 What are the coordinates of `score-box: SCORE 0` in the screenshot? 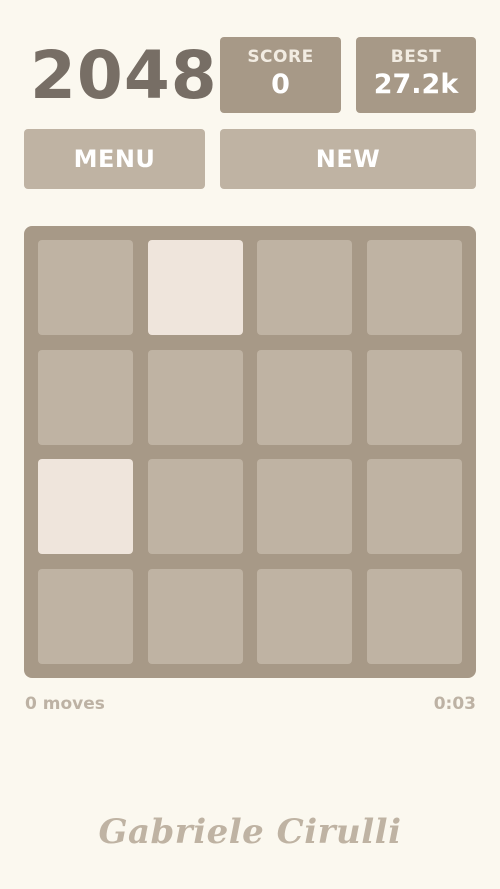 It's located at (280, 75).